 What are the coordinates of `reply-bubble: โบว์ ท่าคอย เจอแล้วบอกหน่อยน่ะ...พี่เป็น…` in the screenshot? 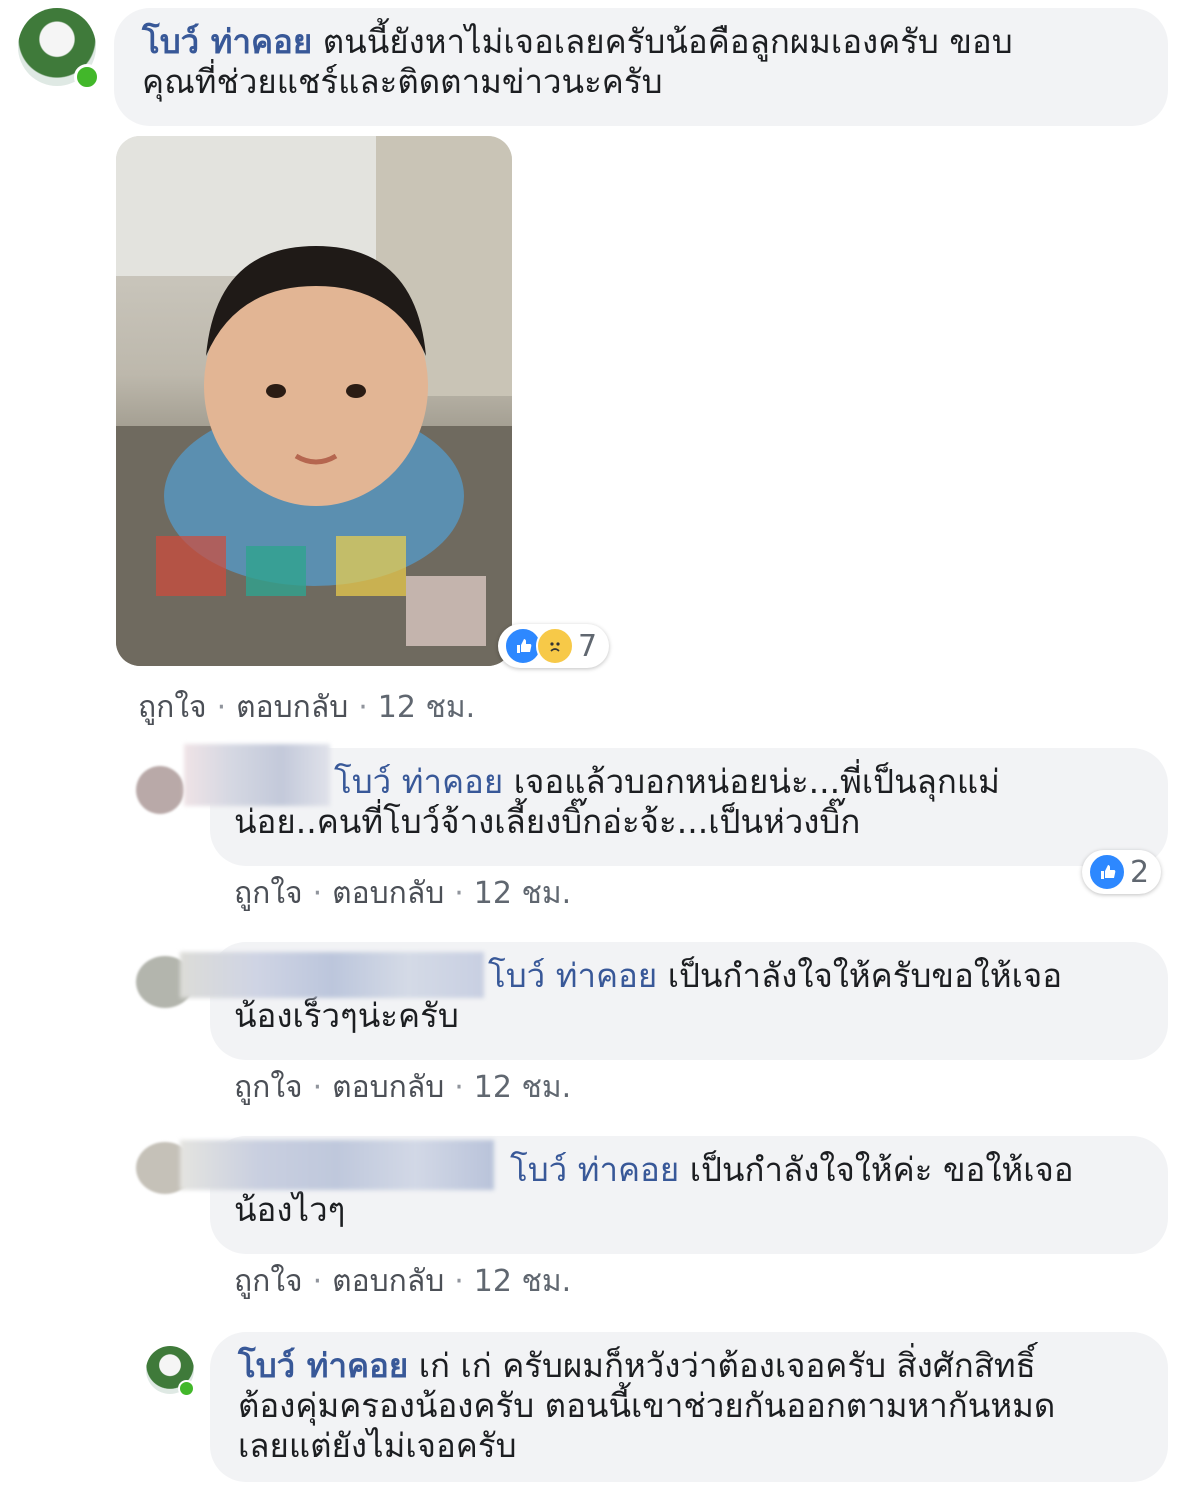 It's located at (689, 807).